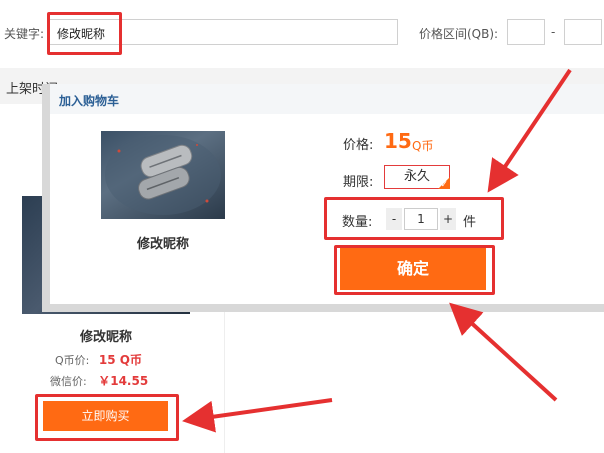 The height and width of the screenshot is (453, 604). I want to click on annotation-confirm-box, so click(414, 270).